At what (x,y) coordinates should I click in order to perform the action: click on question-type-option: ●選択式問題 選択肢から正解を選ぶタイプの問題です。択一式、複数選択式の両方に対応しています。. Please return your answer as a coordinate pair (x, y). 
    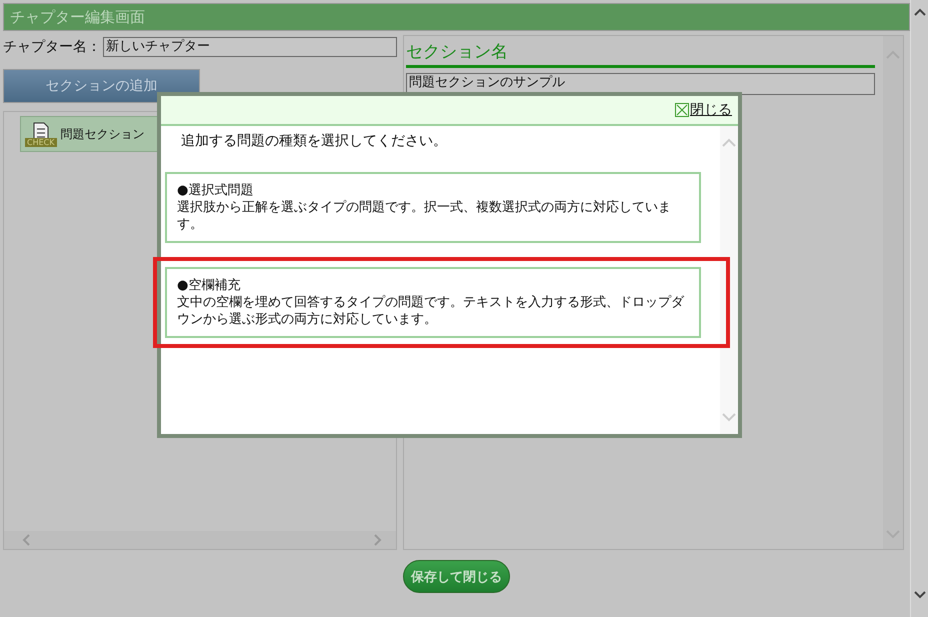
    Looking at the image, I should click on (433, 207).